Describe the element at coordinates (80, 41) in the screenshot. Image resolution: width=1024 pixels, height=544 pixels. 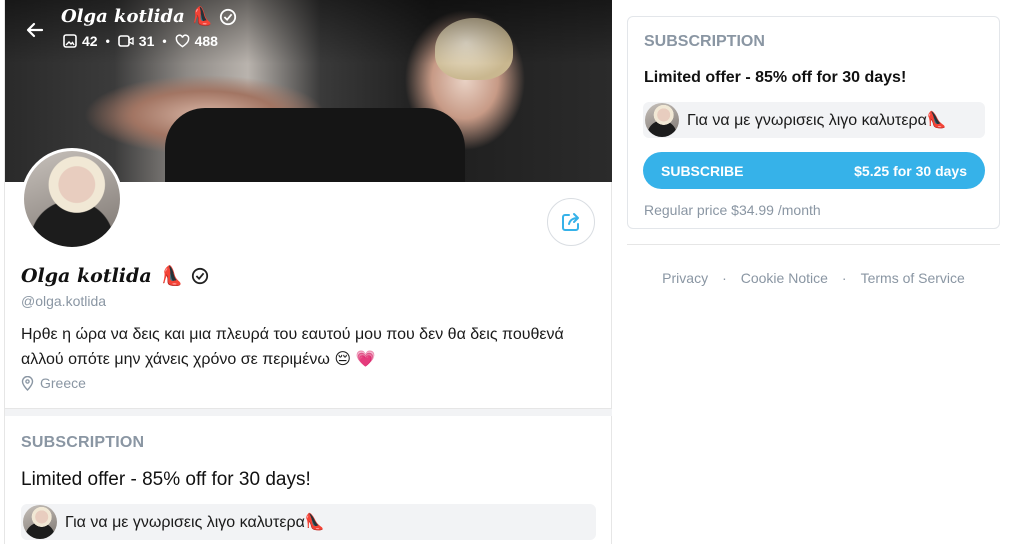
I see `stat-photos: 42` at that location.